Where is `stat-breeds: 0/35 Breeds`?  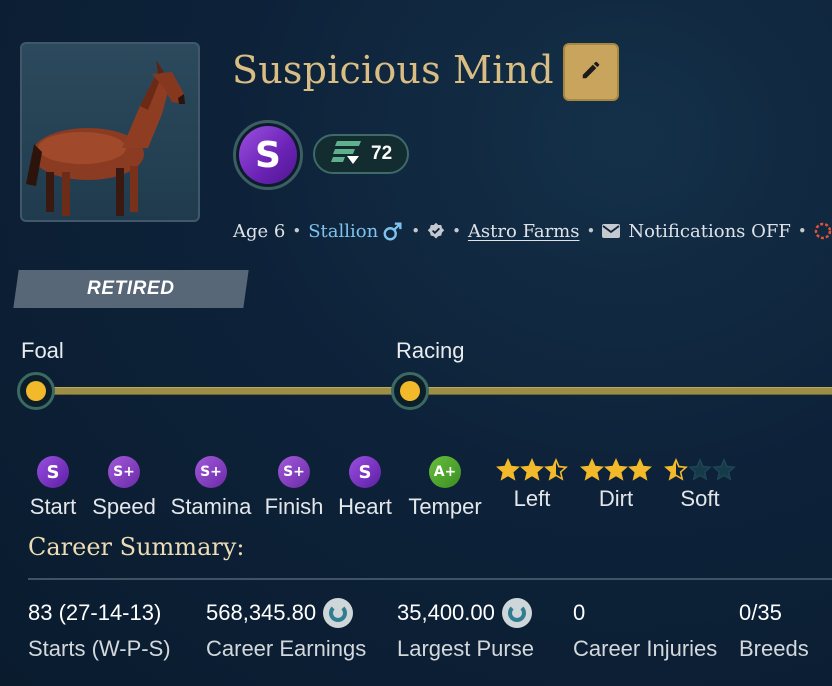
stat-breeds: 0/35 Breeds is located at coordinates (774, 630).